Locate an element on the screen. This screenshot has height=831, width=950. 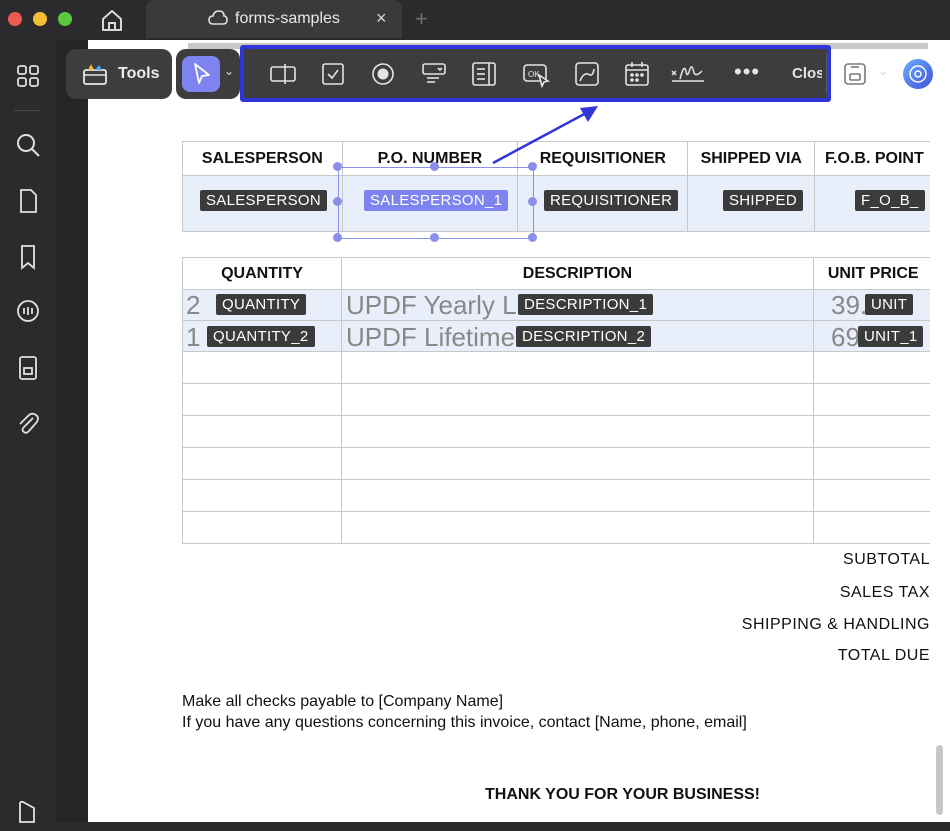
shipping-handling-label: SHIPPING & HANDLING is located at coordinates (835, 624).